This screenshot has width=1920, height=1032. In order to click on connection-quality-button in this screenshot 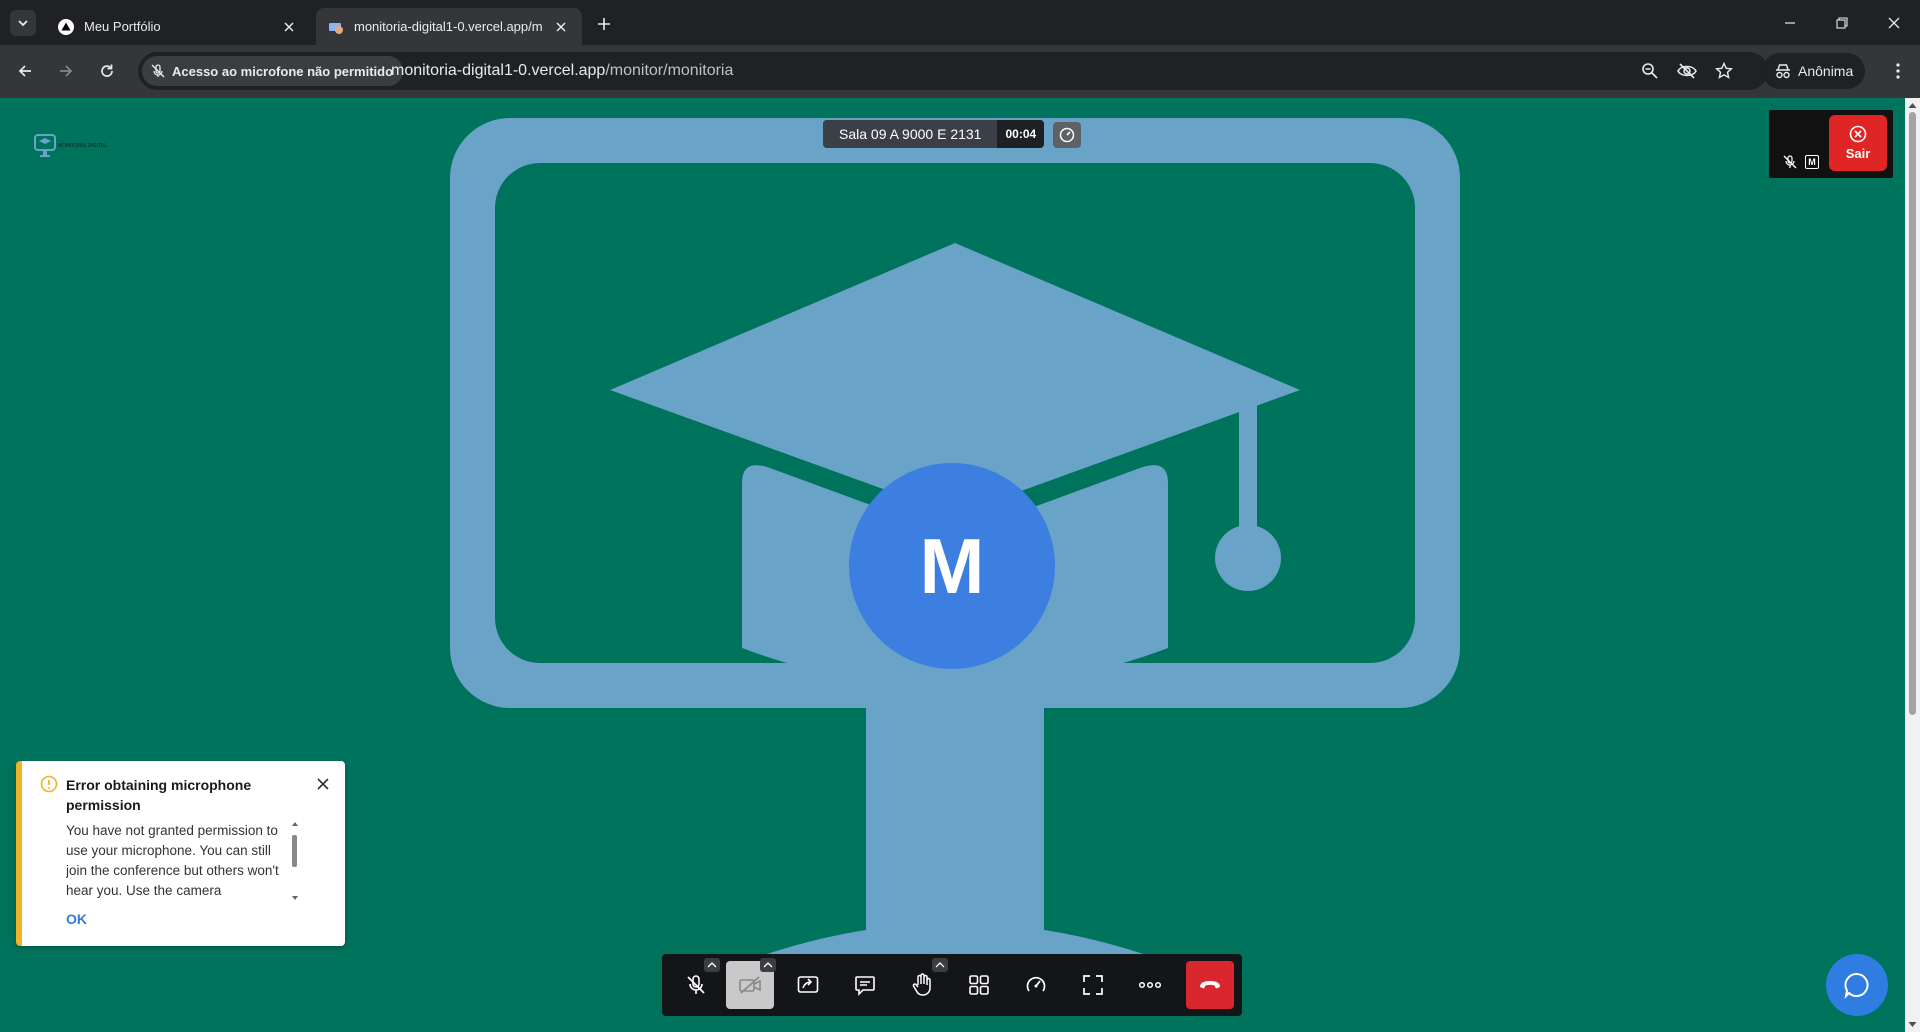, I will do `click(1067, 135)`.